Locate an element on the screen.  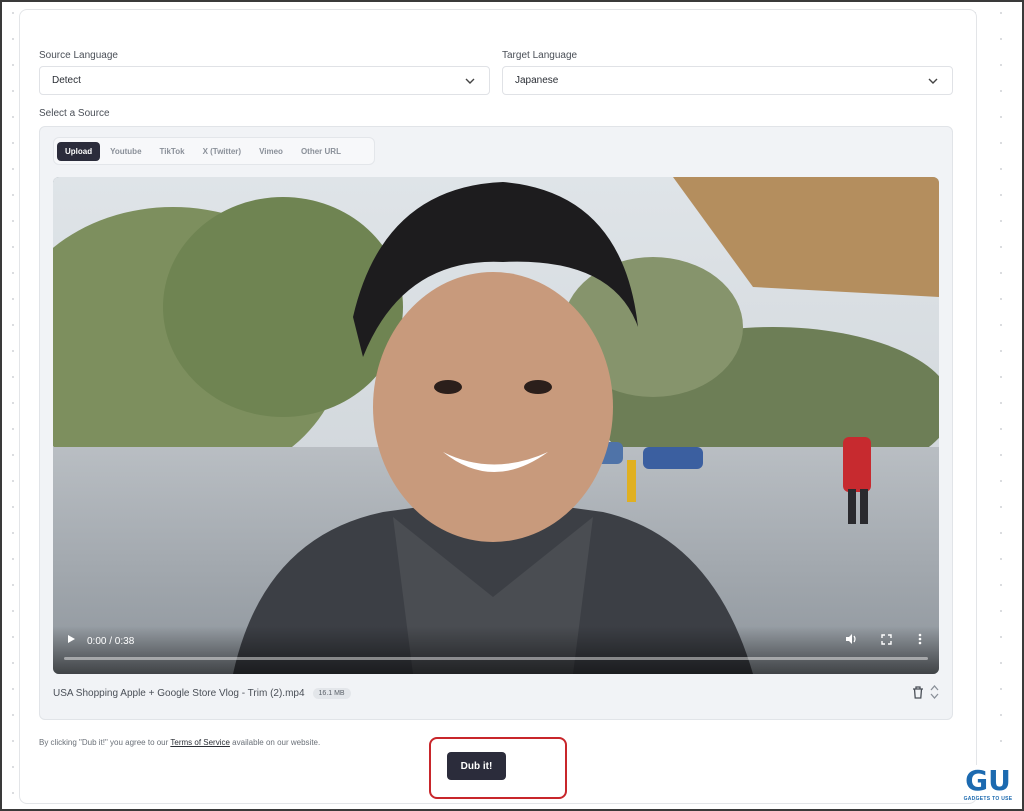
target-language-value: Japanese is located at coordinates (537, 80).